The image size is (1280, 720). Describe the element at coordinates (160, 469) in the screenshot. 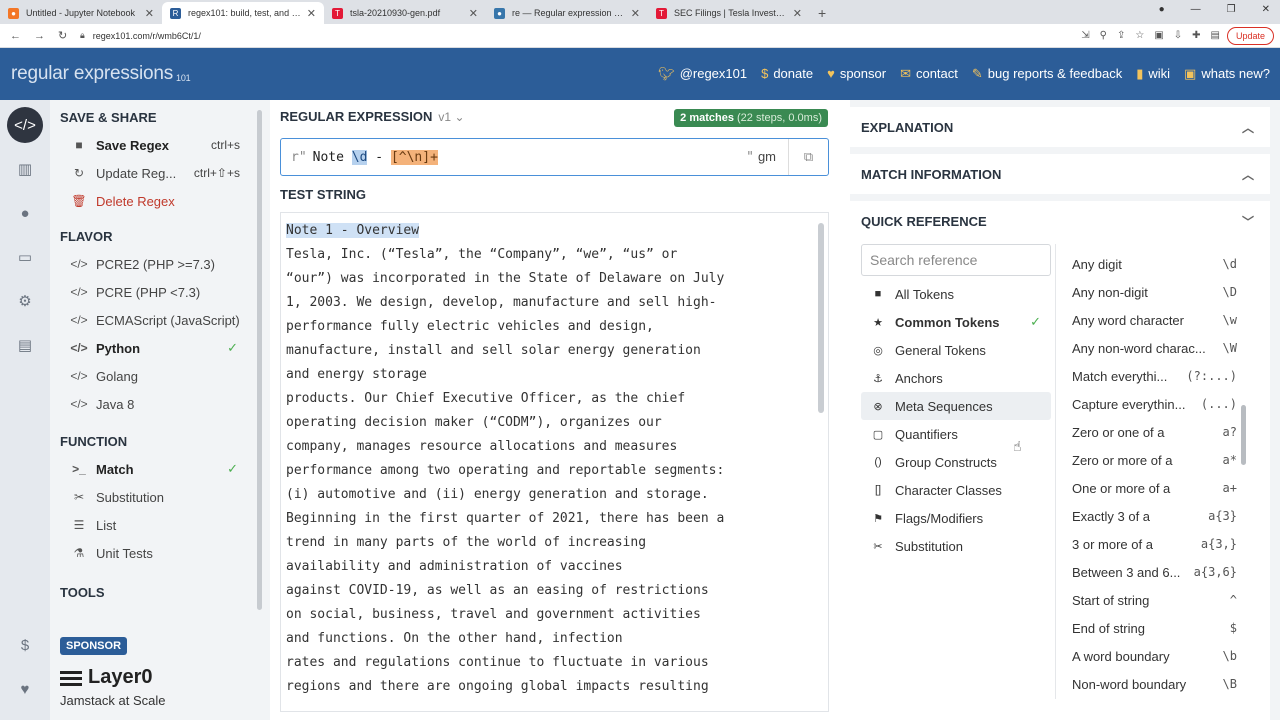

I see `function-match: >_ Match ✓` at that location.